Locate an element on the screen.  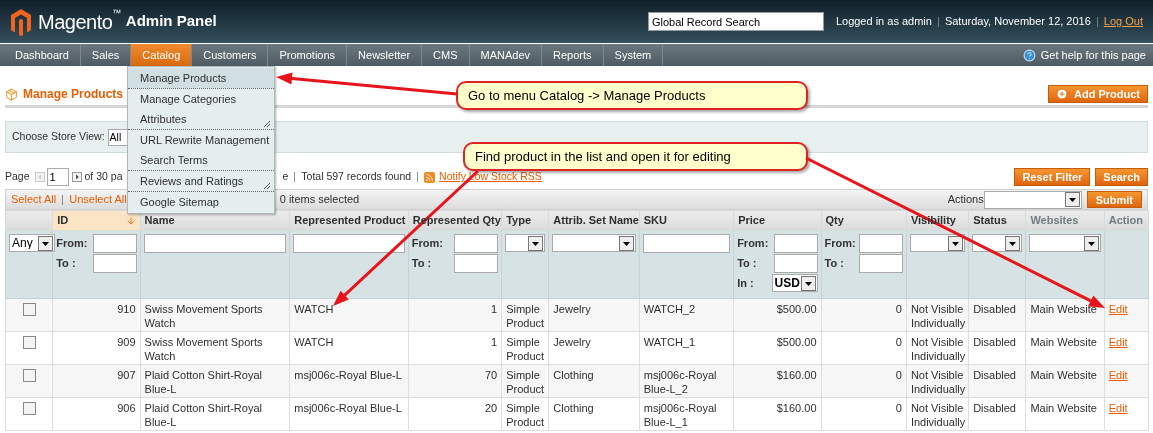
date-text: Saturday, November 12, 2016 is located at coordinates (1017, 22).